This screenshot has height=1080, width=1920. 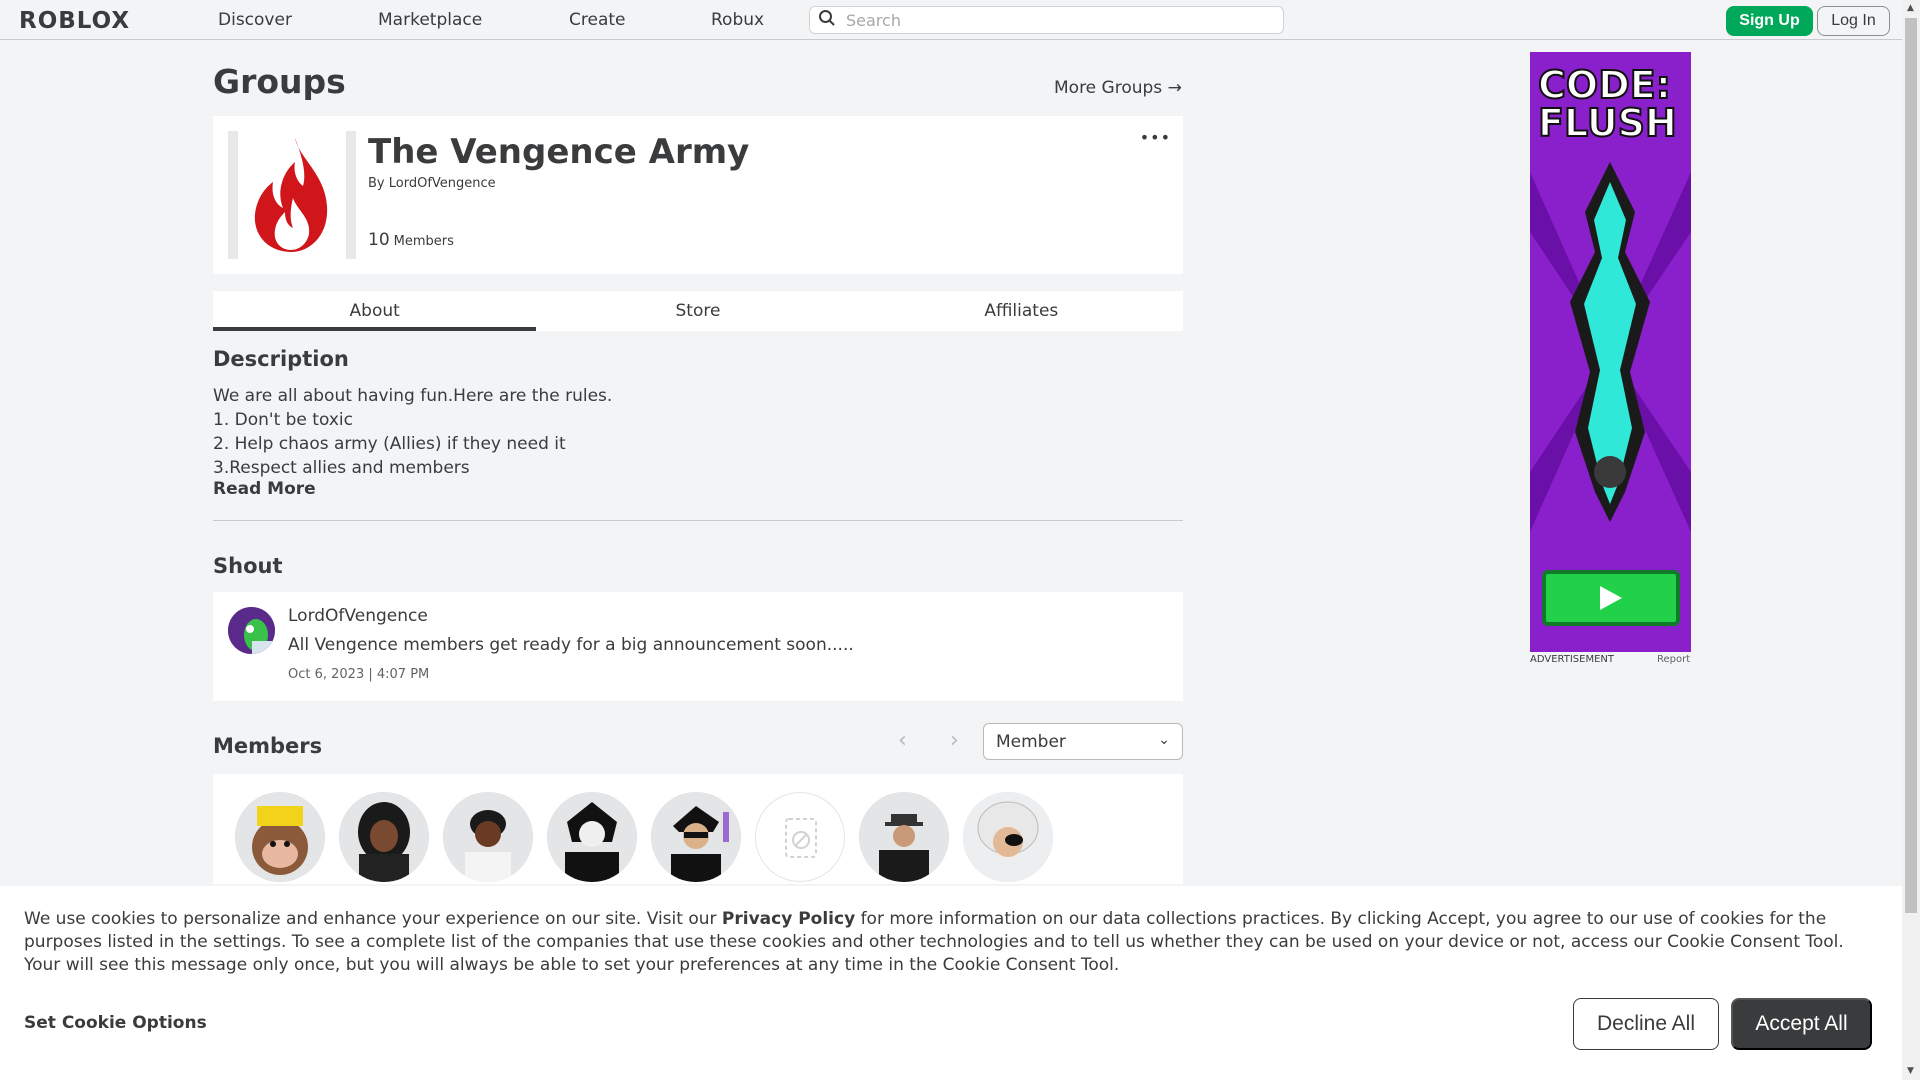 What do you see at coordinates (74, 21) in the screenshot?
I see `roblox-logo: ROBLOX` at bounding box center [74, 21].